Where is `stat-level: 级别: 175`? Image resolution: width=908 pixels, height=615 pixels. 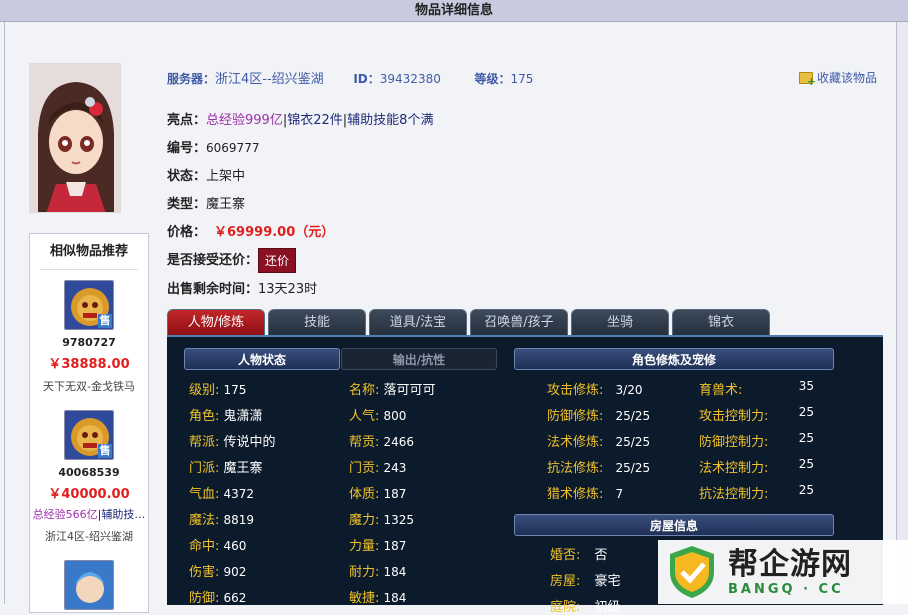
stat-level: 级别: 175 is located at coordinates (218, 390).